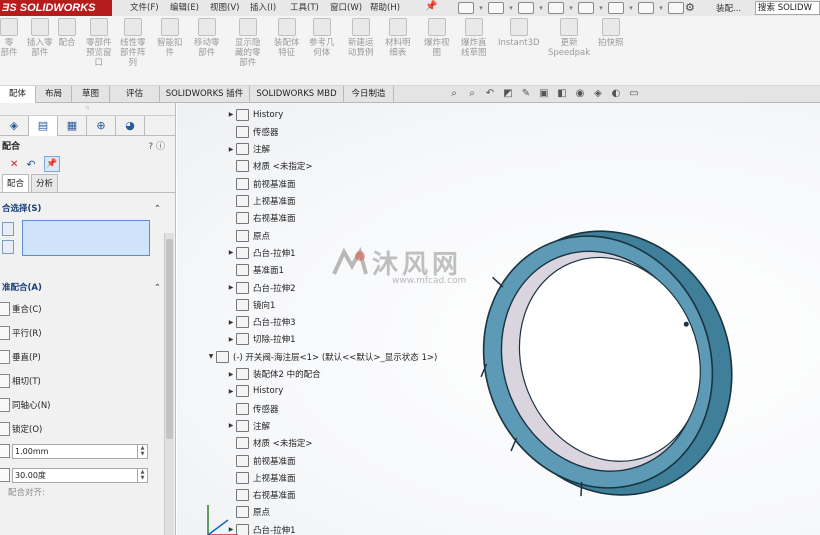 The height and width of the screenshot is (535, 820). I want to click on menu-item: 窗口(W), so click(348, 8).